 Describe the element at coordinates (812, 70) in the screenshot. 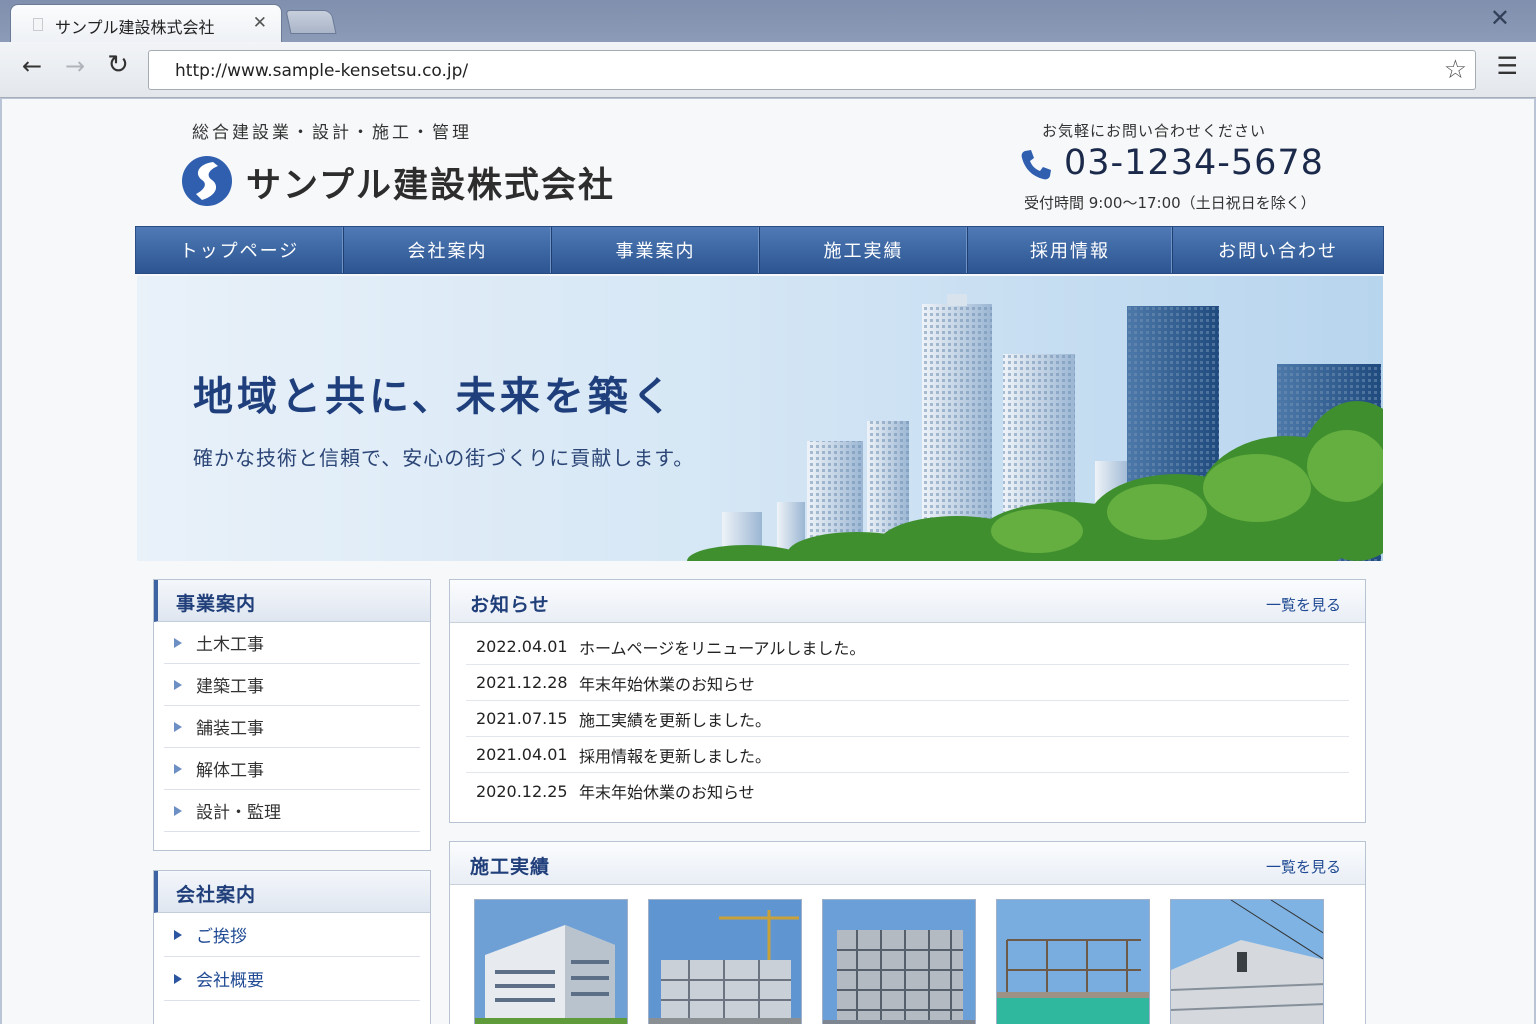

I see `address-bar: http://www.sample-kensetsu.co.jp/ ☆` at that location.